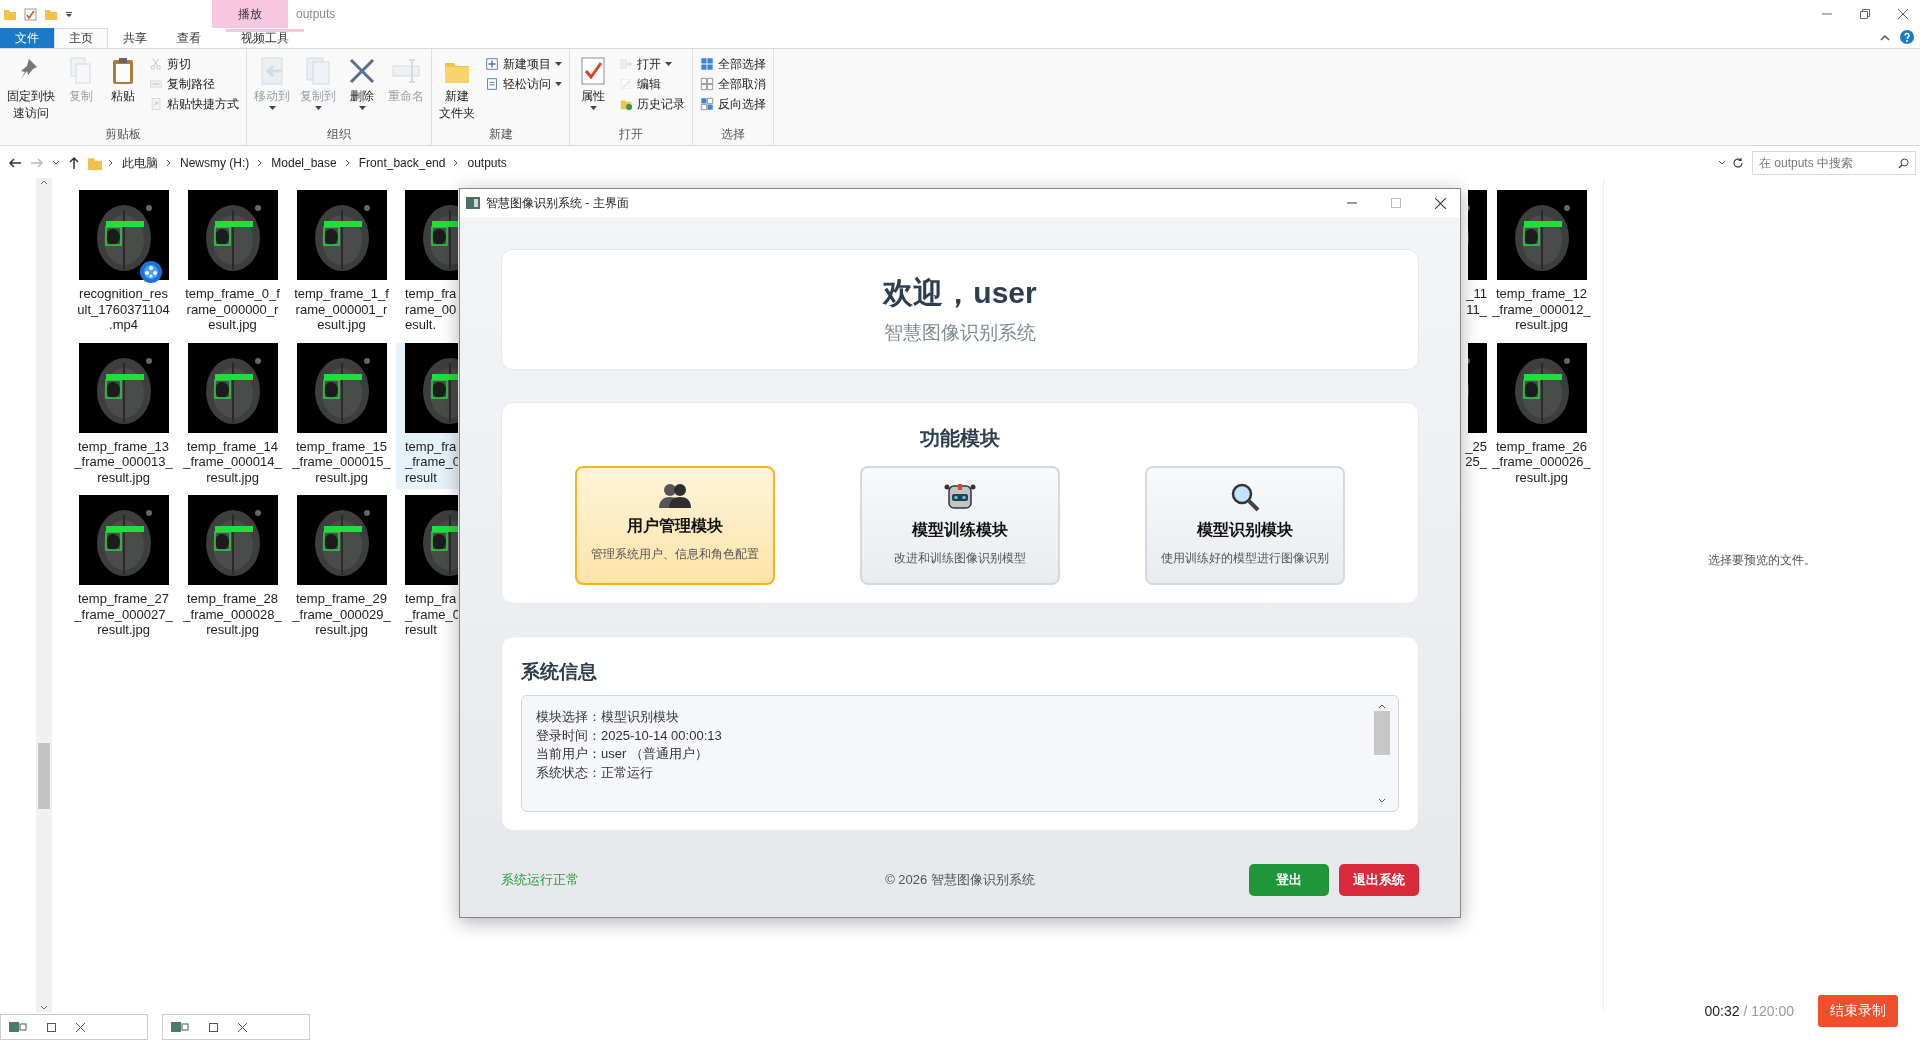 The height and width of the screenshot is (1042, 1920). What do you see at coordinates (339, 134) in the screenshot?
I see `group-label: 组织` at bounding box center [339, 134].